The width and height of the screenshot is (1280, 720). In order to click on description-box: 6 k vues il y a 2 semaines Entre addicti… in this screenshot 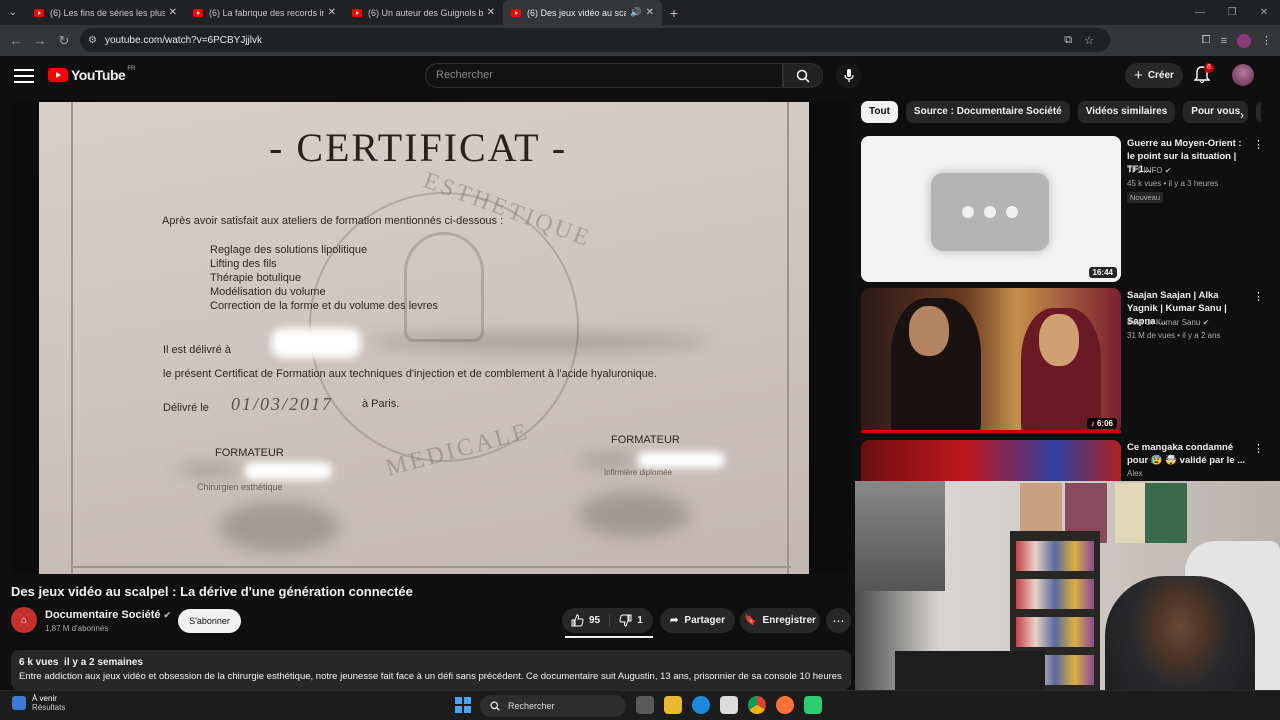, I will do `click(431, 670)`.